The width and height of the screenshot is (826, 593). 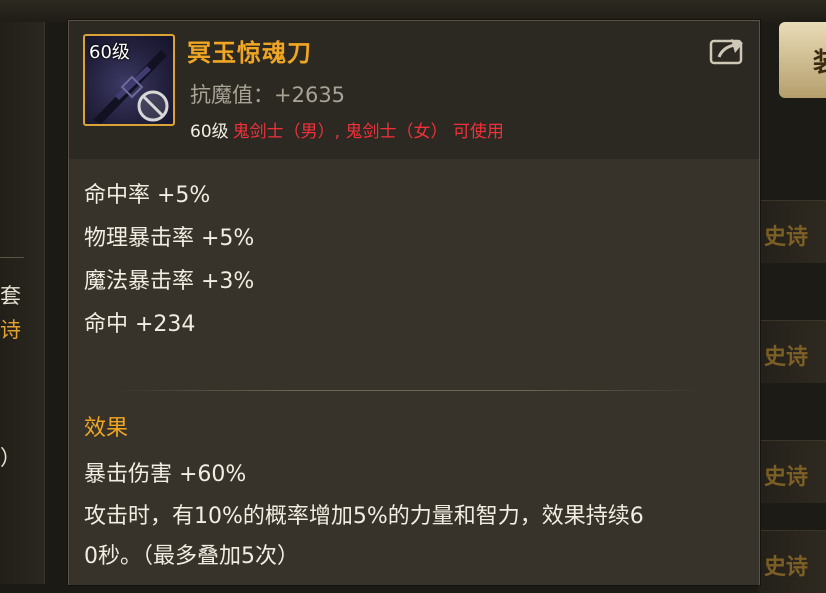 What do you see at coordinates (12, 257) in the screenshot?
I see `left-panel-divider` at bounding box center [12, 257].